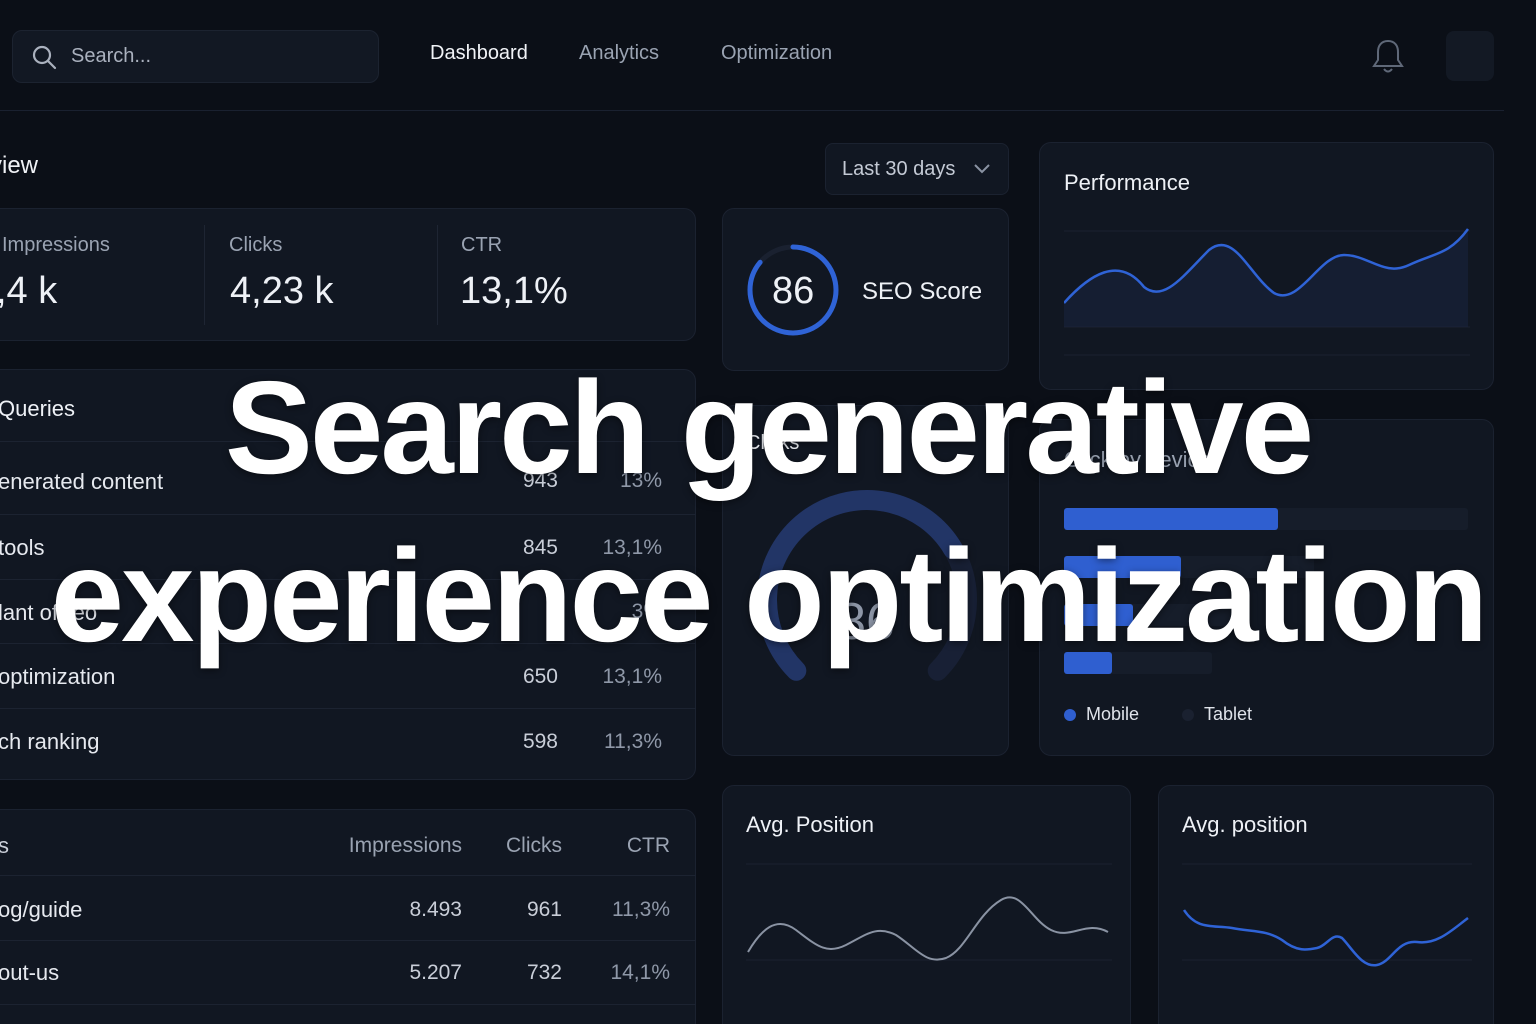 This screenshot has width=1536, height=1024. What do you see at coordinates (29, 291) in the screenshot?
I see `impressions-value: ,4 k` at bounding box center [29, 291].